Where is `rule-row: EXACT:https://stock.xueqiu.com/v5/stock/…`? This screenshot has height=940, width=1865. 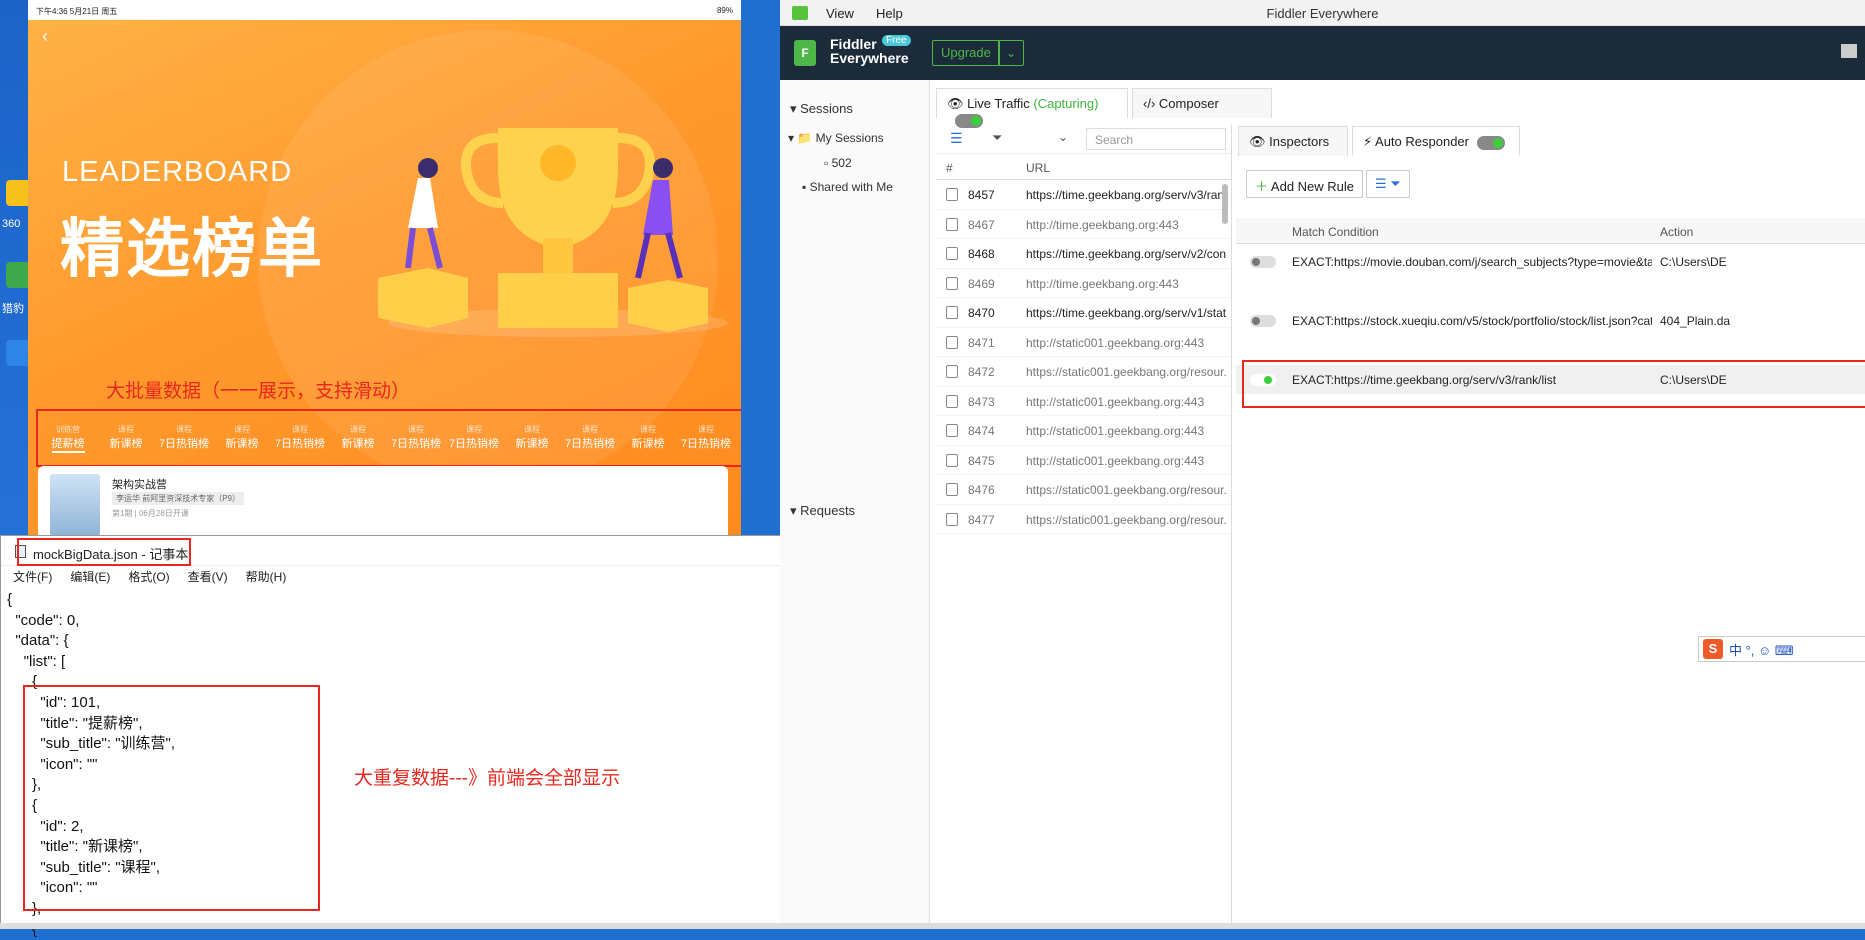
rule-row: EXACT:https://stock.xueqiu.com/v5/stock/… is located at coordinates (1550, 320).